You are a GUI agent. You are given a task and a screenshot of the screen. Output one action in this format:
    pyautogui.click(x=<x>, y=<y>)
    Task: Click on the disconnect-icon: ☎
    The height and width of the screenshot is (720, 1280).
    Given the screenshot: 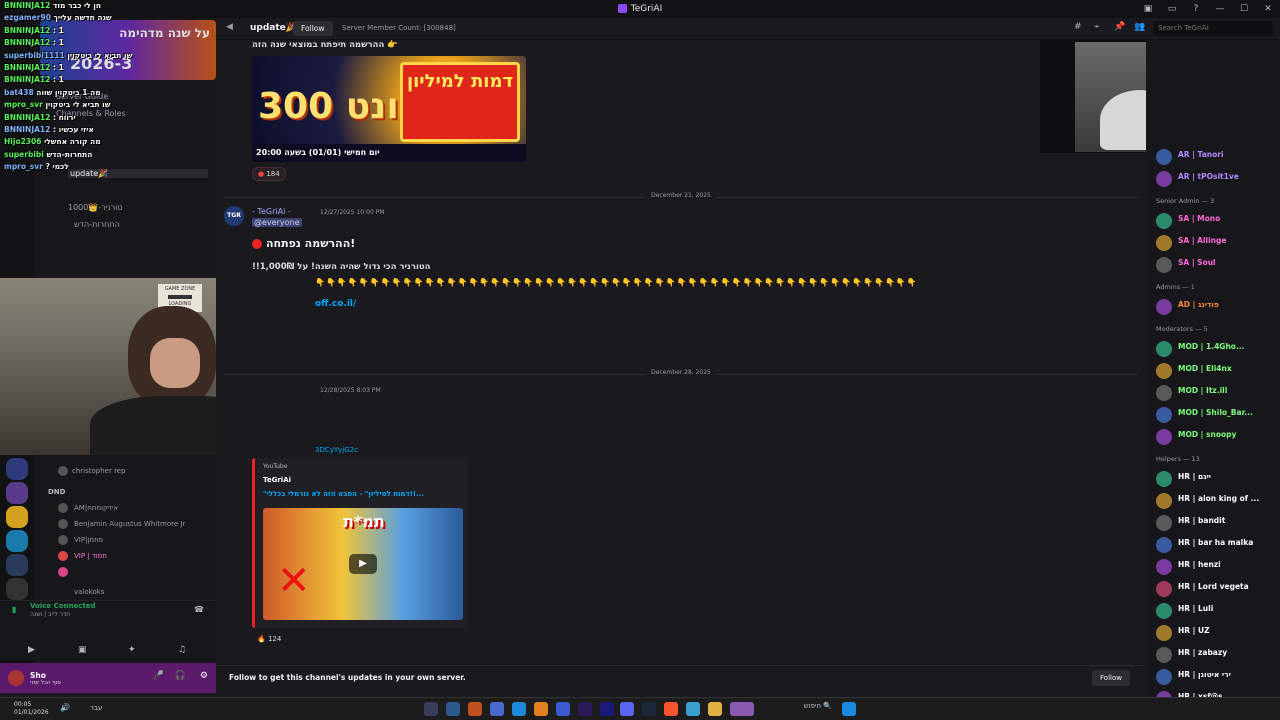 What is the action you would take?
    pyautogui.click(x=199, y=609)
    